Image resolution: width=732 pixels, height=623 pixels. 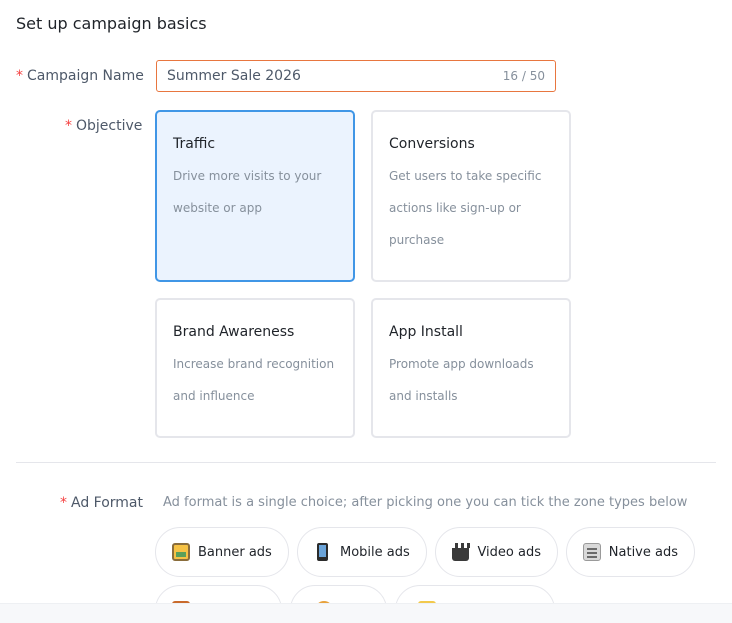 I want to click on page-title: Set up campaign basics, so click(x=111, y=23).